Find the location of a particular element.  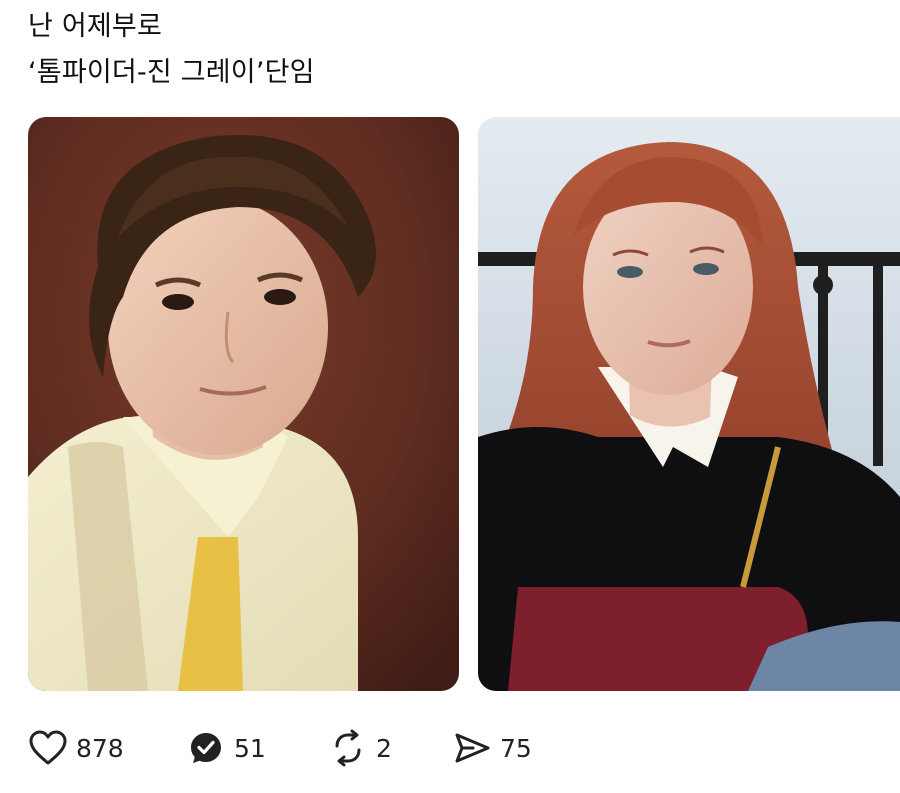

repost-count: 2 is located at coordinates (384, 748).